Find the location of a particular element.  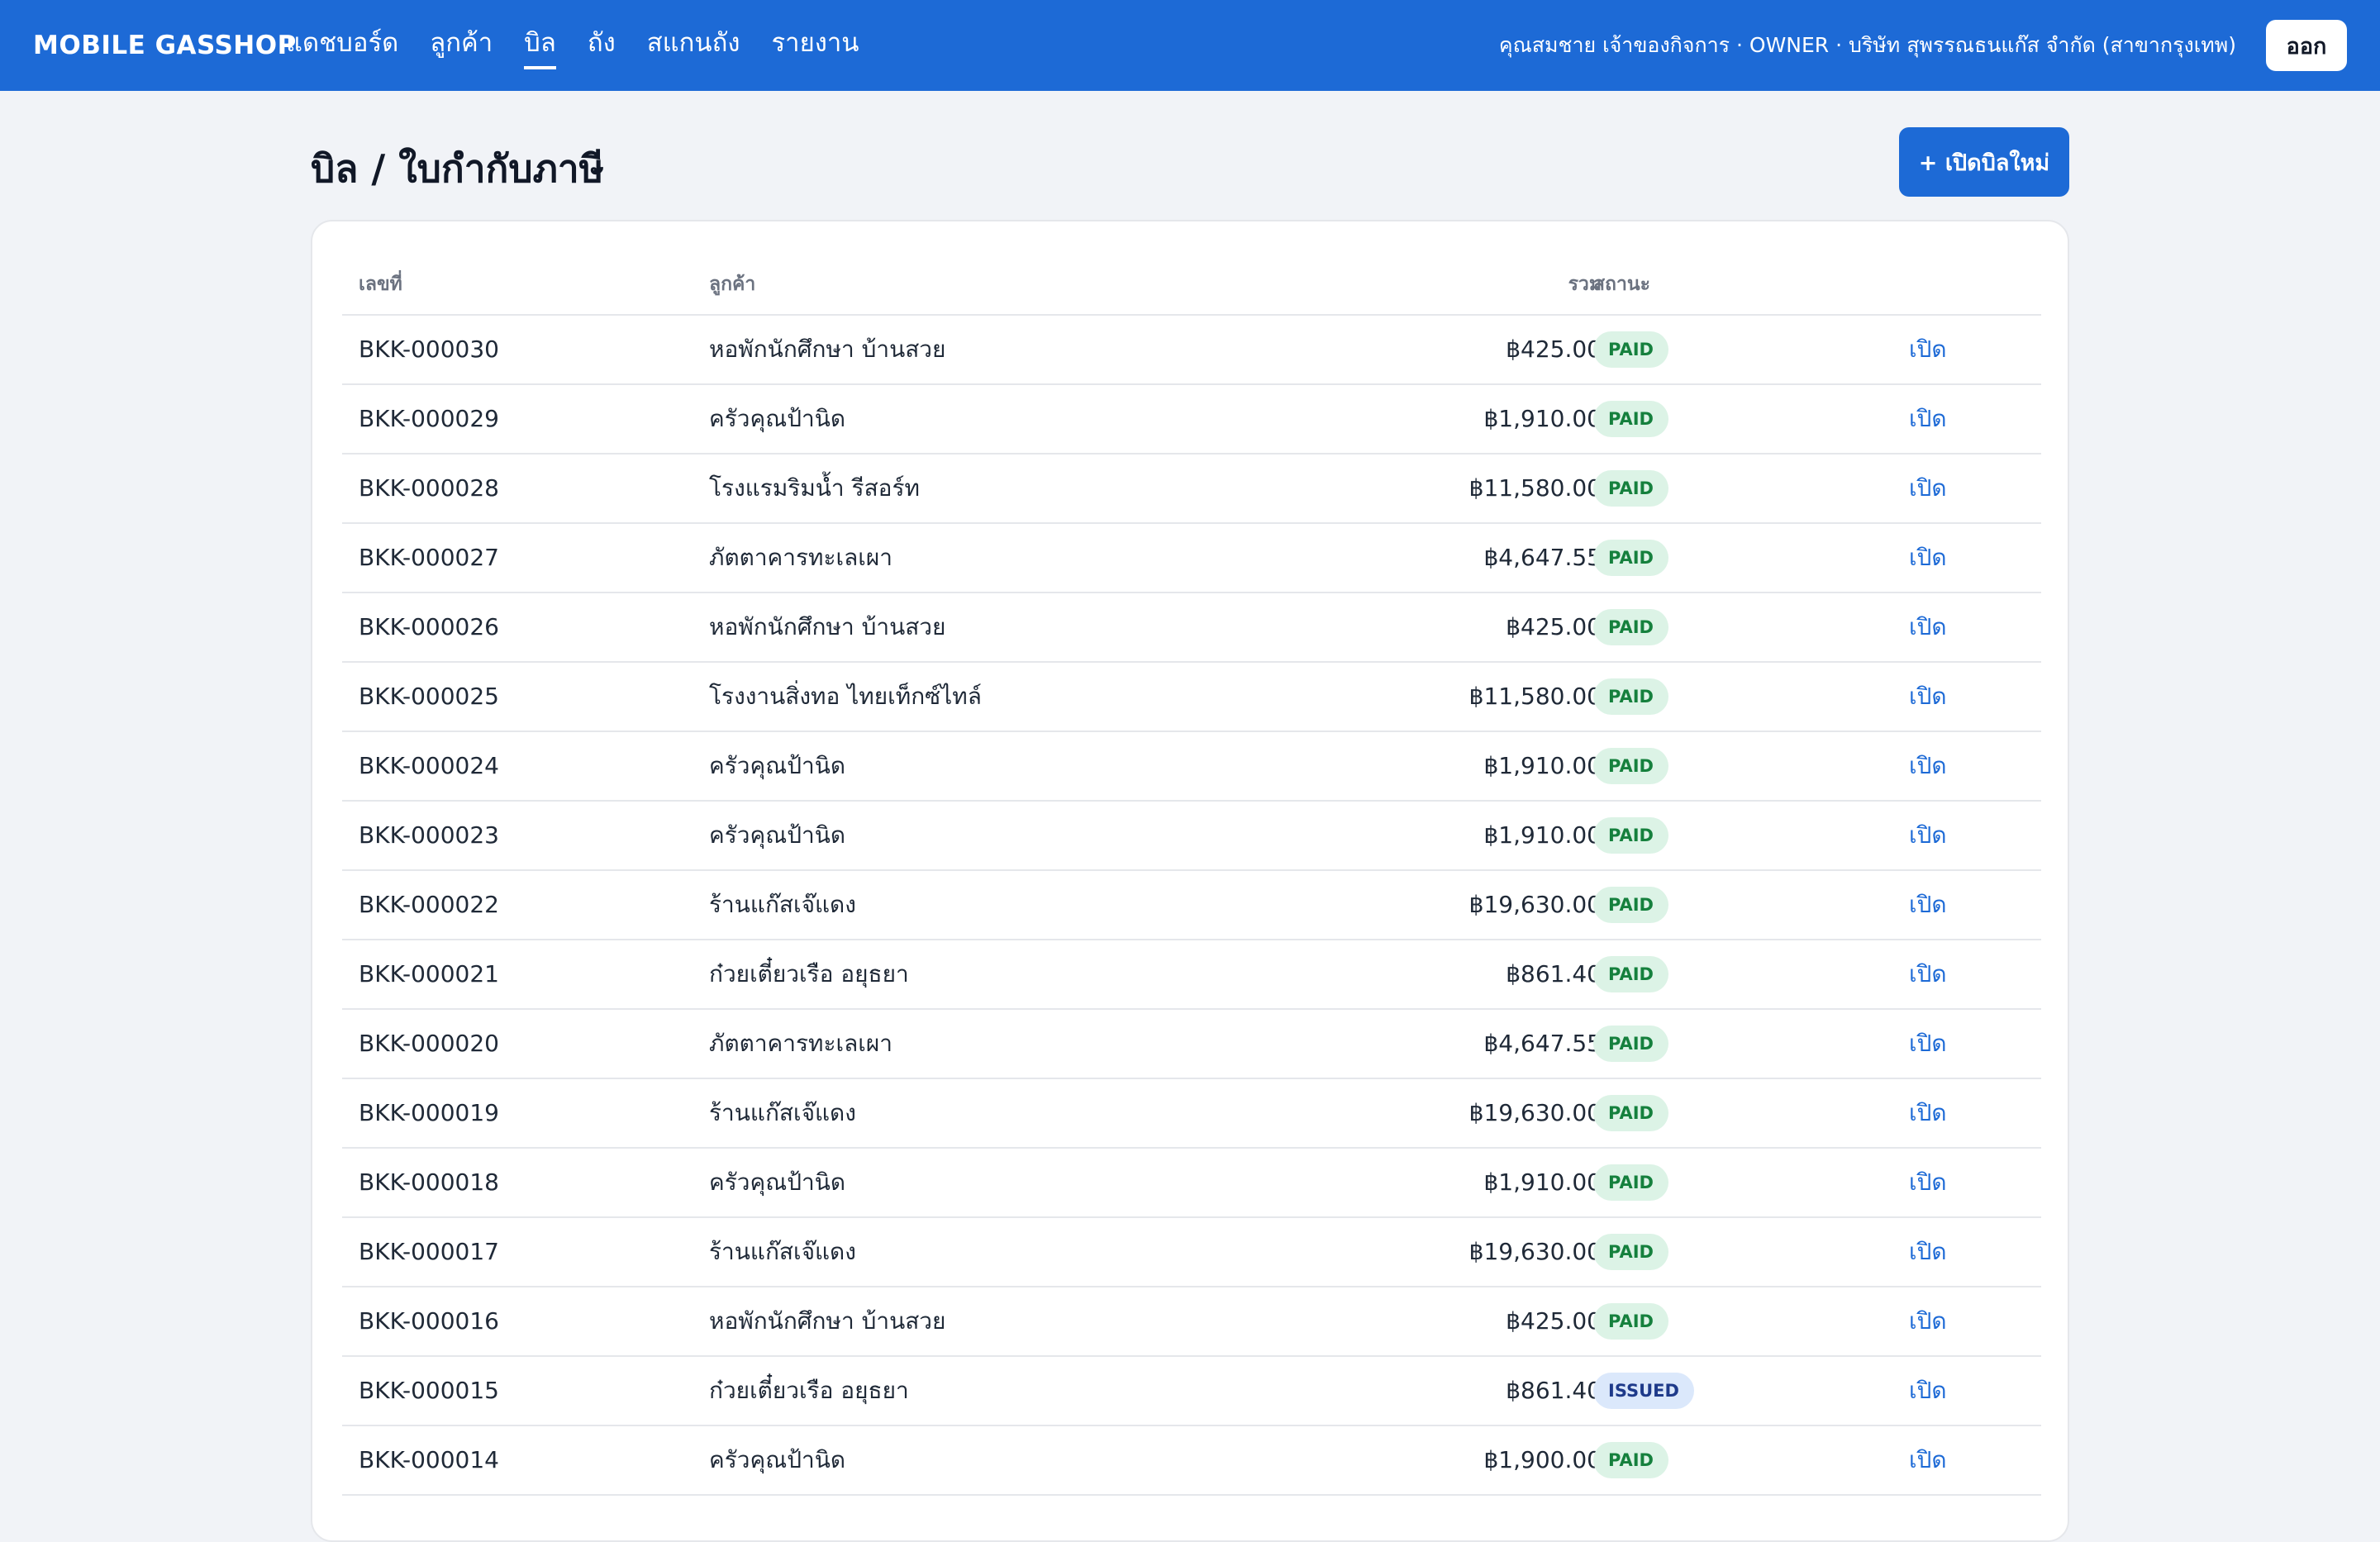

bill-number: BKK-000014 is located at coordinates (429, 1459).